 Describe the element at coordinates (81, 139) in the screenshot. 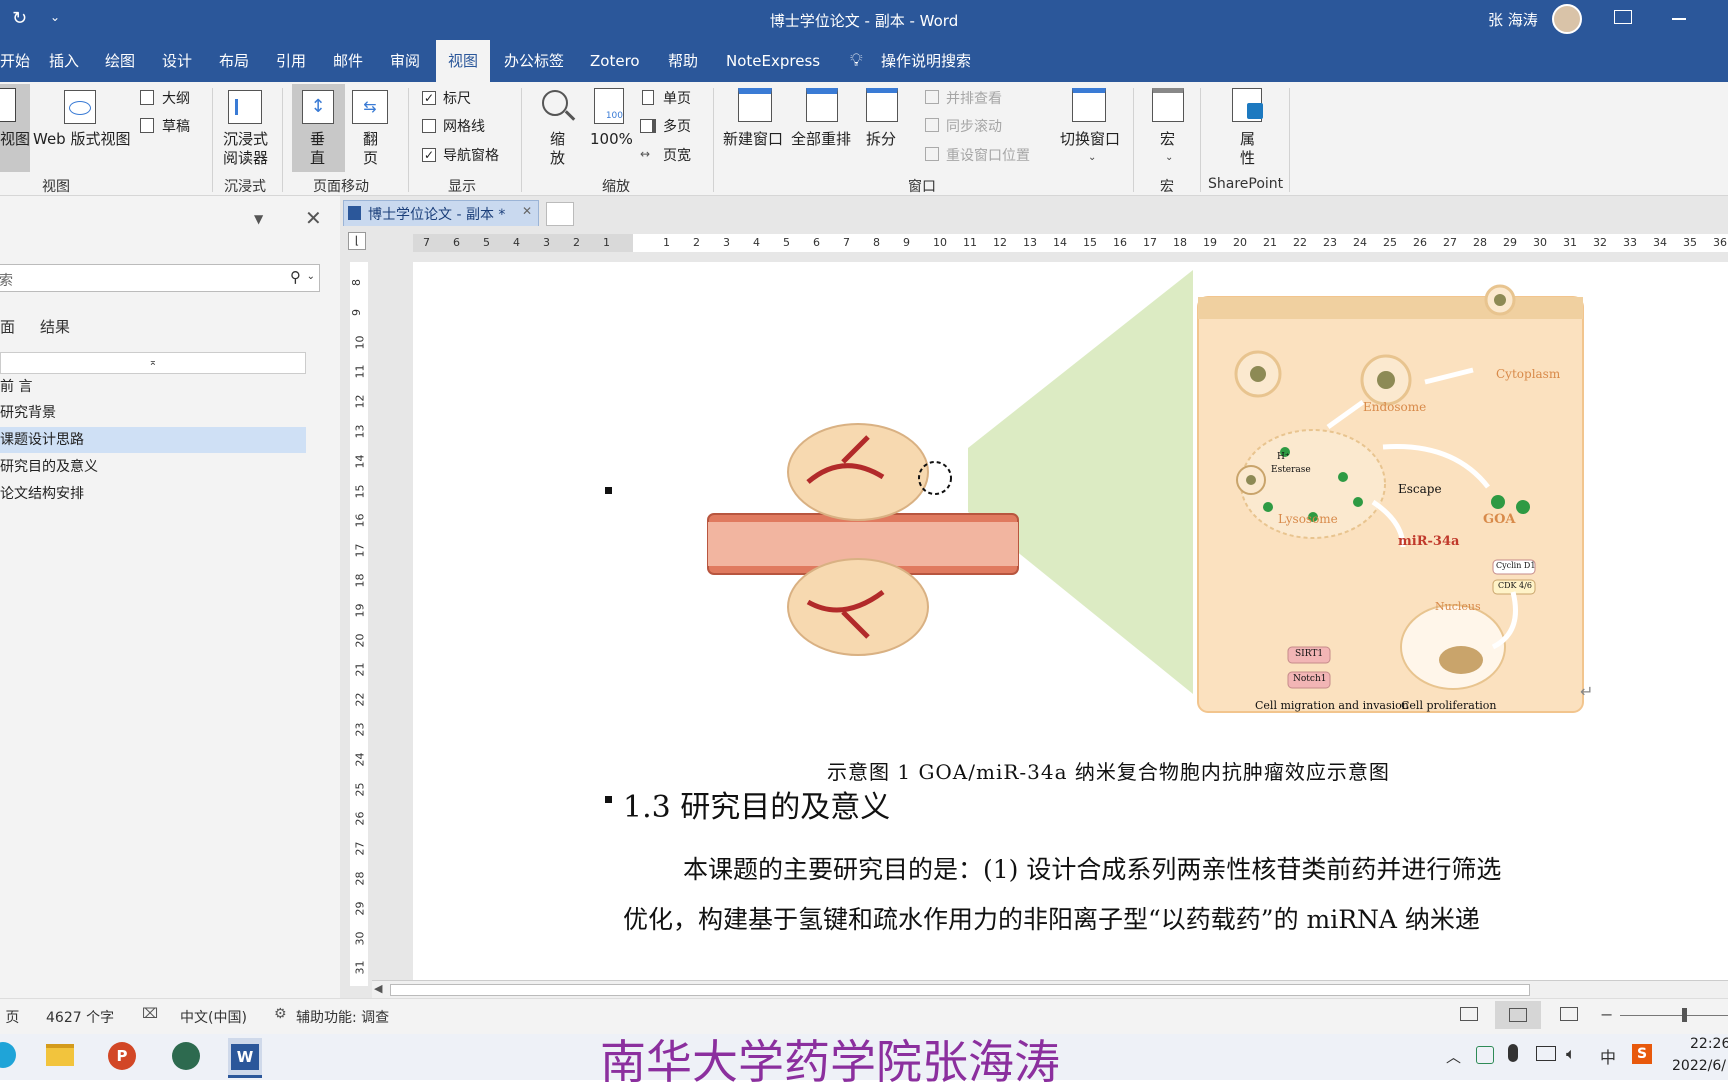

I see `web-layout-button: Web 版式视图` at that location.